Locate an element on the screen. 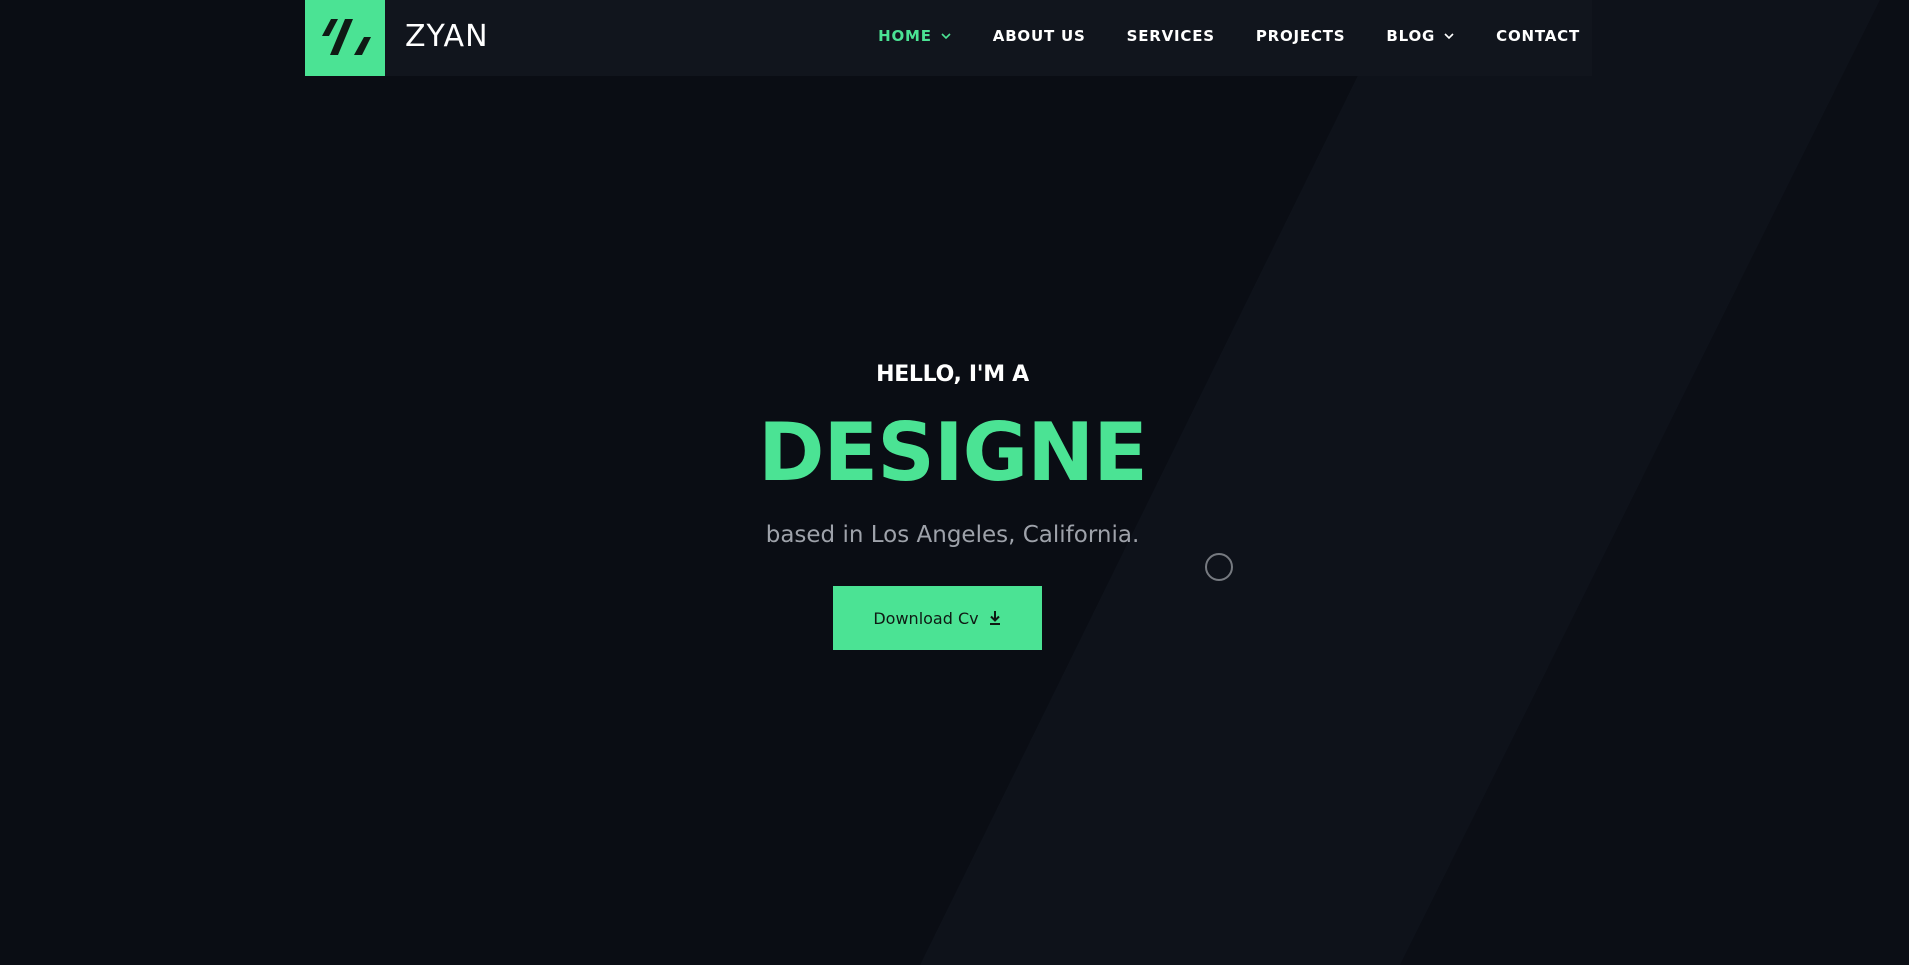 The height and width of the screenshot is (965, 1909). nav-item-home: HOME is located at coordinates (915, 36).